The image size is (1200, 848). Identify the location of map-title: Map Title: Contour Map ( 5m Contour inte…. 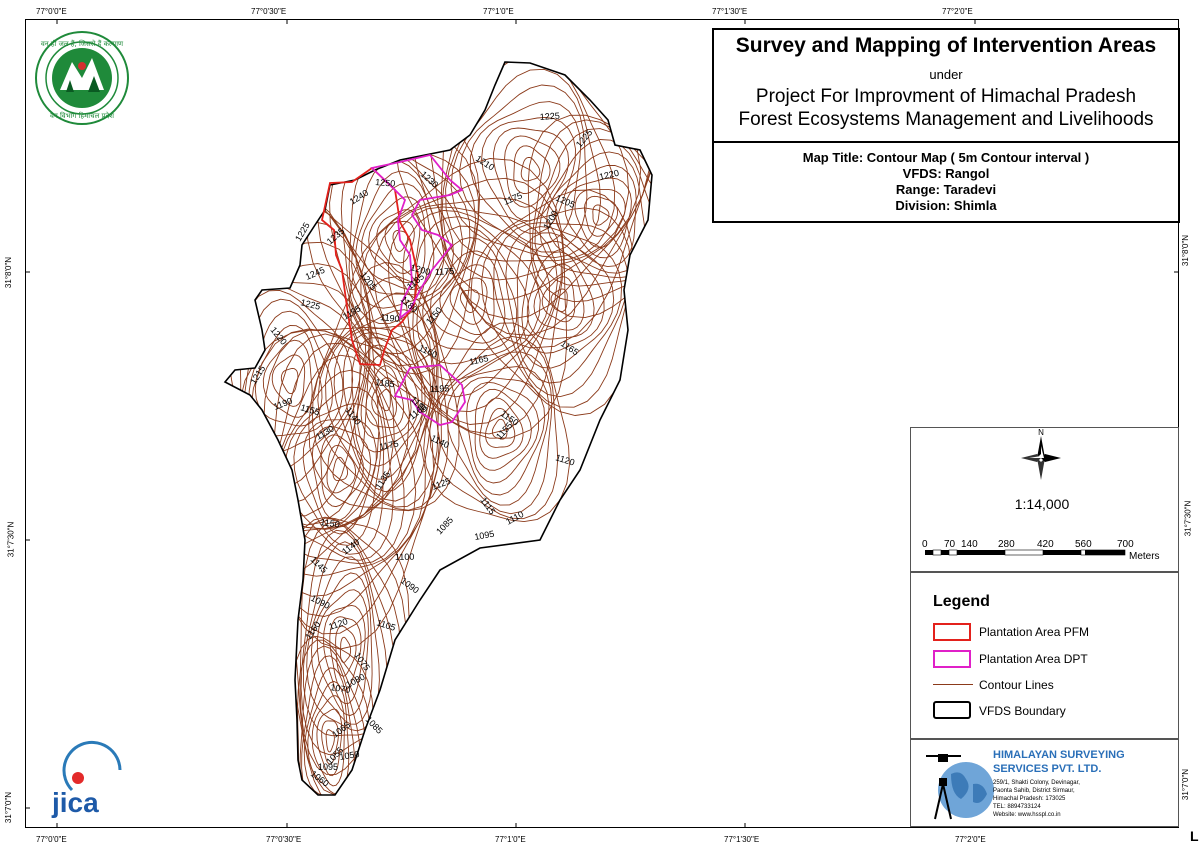
(946, 157).